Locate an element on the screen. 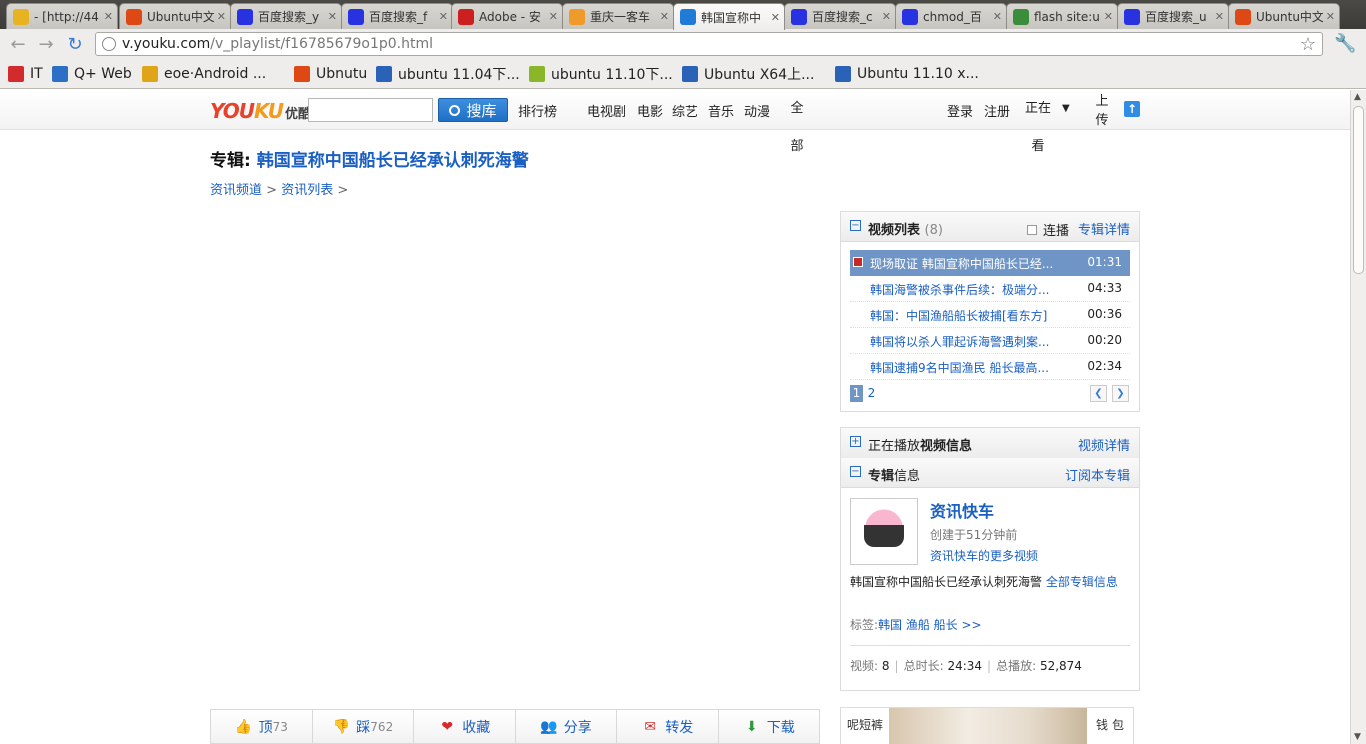 This screenshot has width=1366, height=744. tab: 百度搜索_c ✕ is located at coordinates (840, 16).